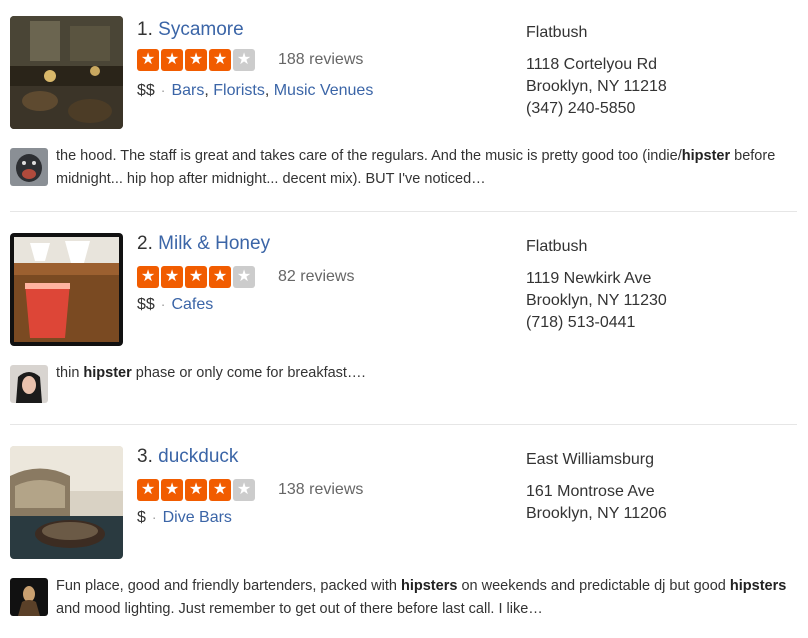  I want to click on dive-bar-photo, so click(66, 502).